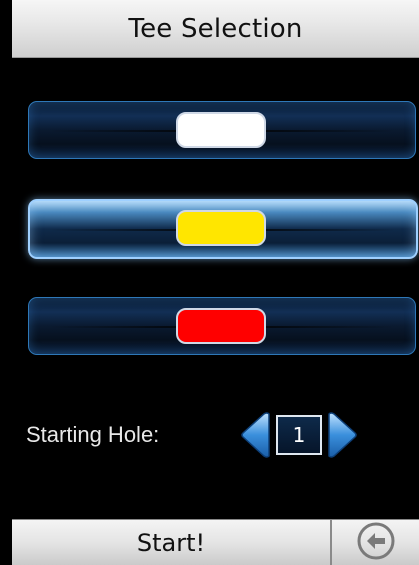 The height and width of the screenshot is (565, 419). I want to click on tee-option-yellow, so click(223, 229).